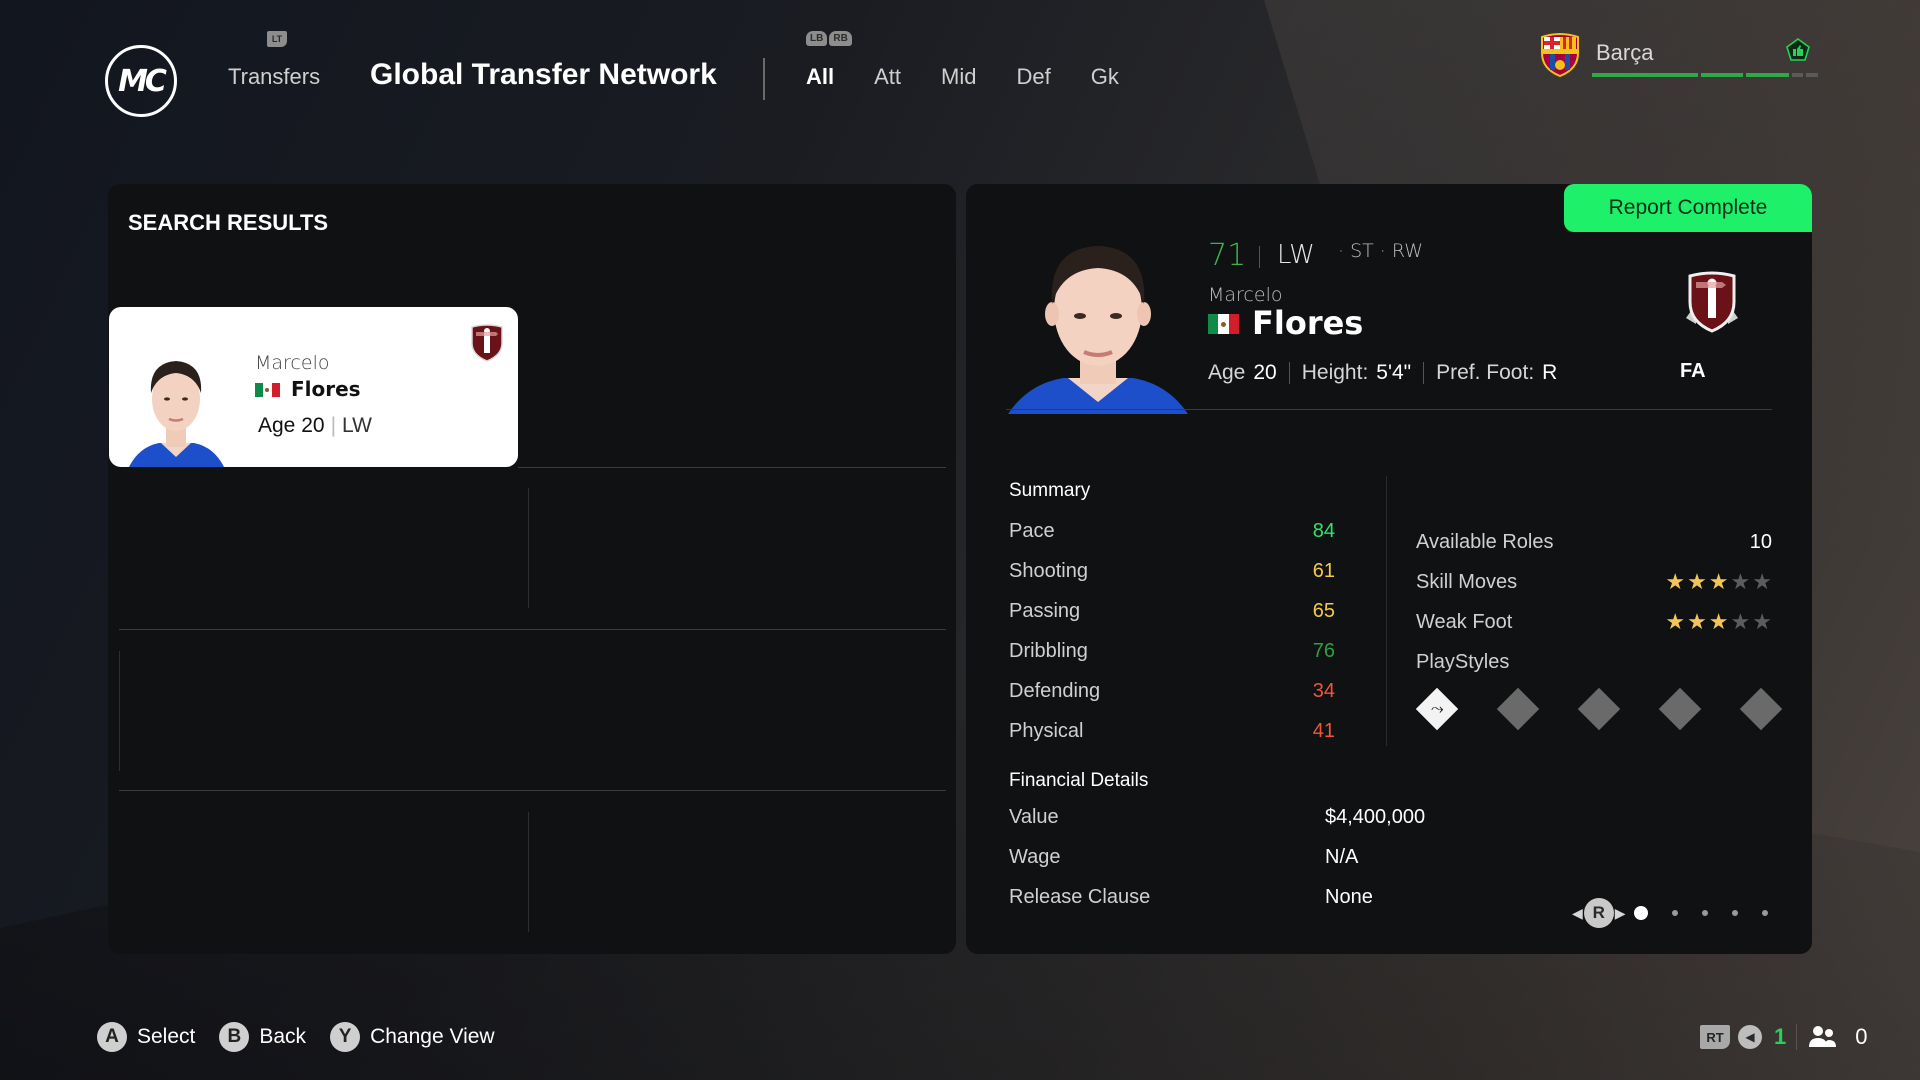 The image size is (1920, 1080). What do you see at coordinates (1705, 75) in the screenshot?
I see `club-progress-bar` at bounding box center [1705, 75].